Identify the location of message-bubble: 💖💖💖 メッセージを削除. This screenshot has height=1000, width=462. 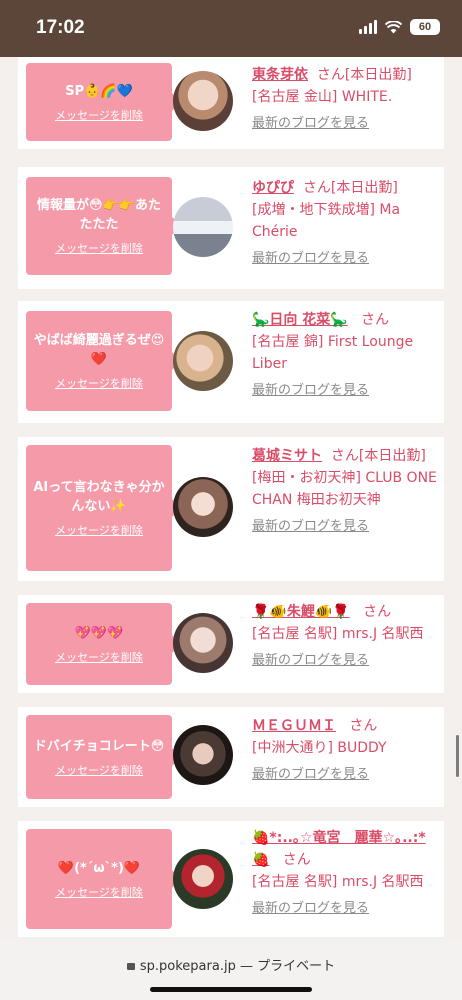
(103, 644).